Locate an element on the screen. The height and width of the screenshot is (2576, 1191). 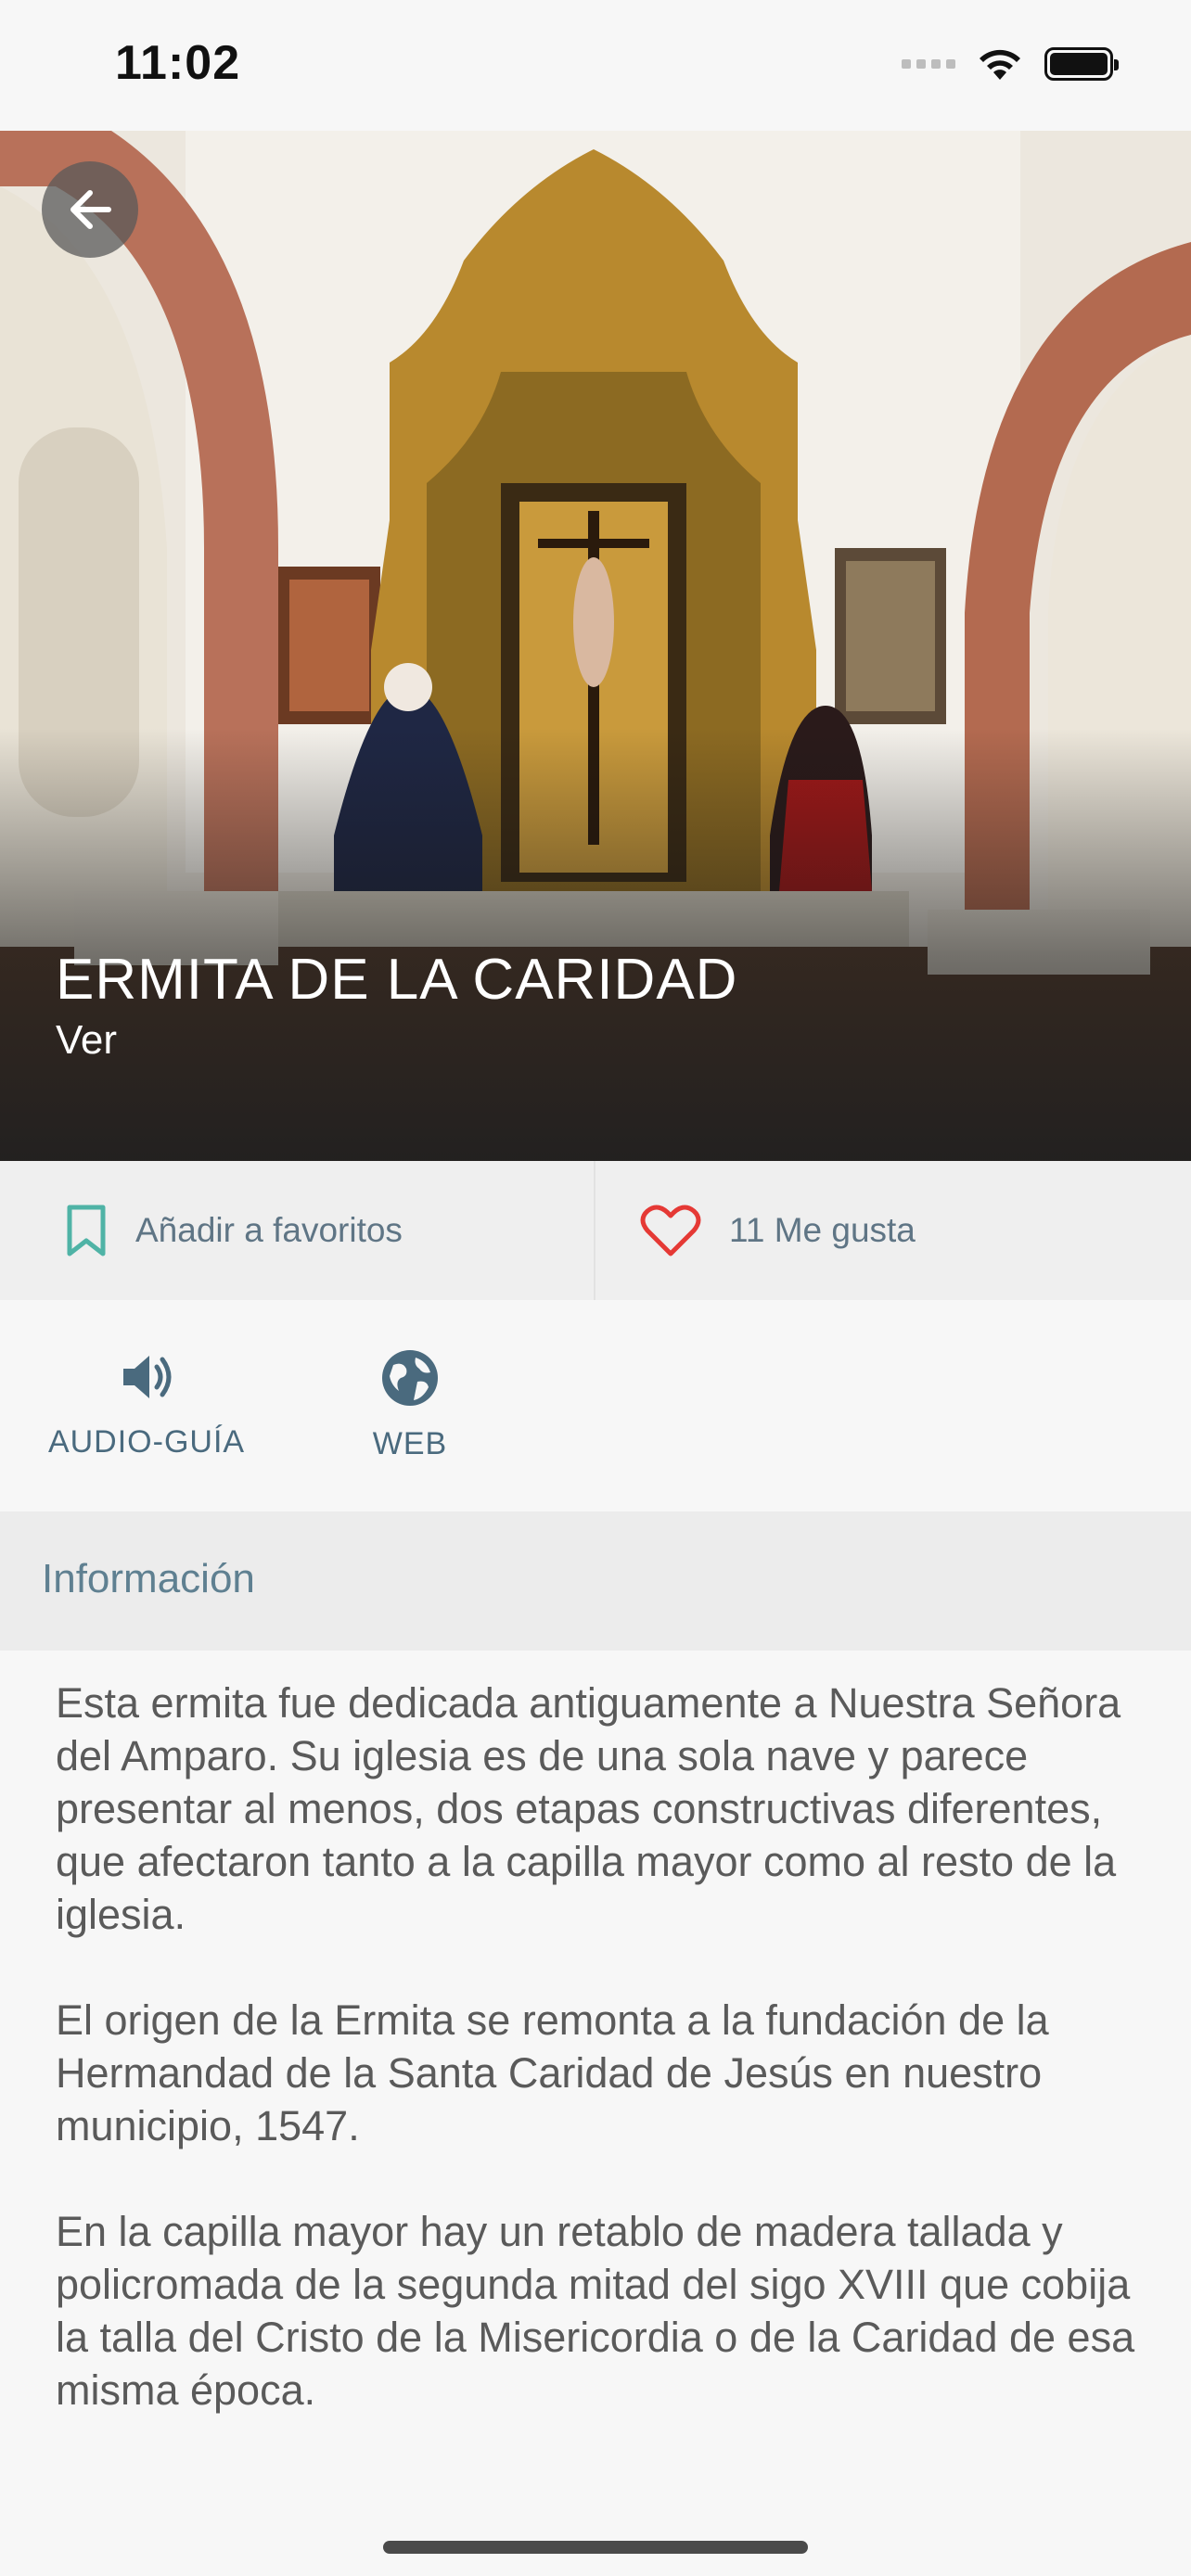
bookmark-icon is located at coordinates (86, 1230).